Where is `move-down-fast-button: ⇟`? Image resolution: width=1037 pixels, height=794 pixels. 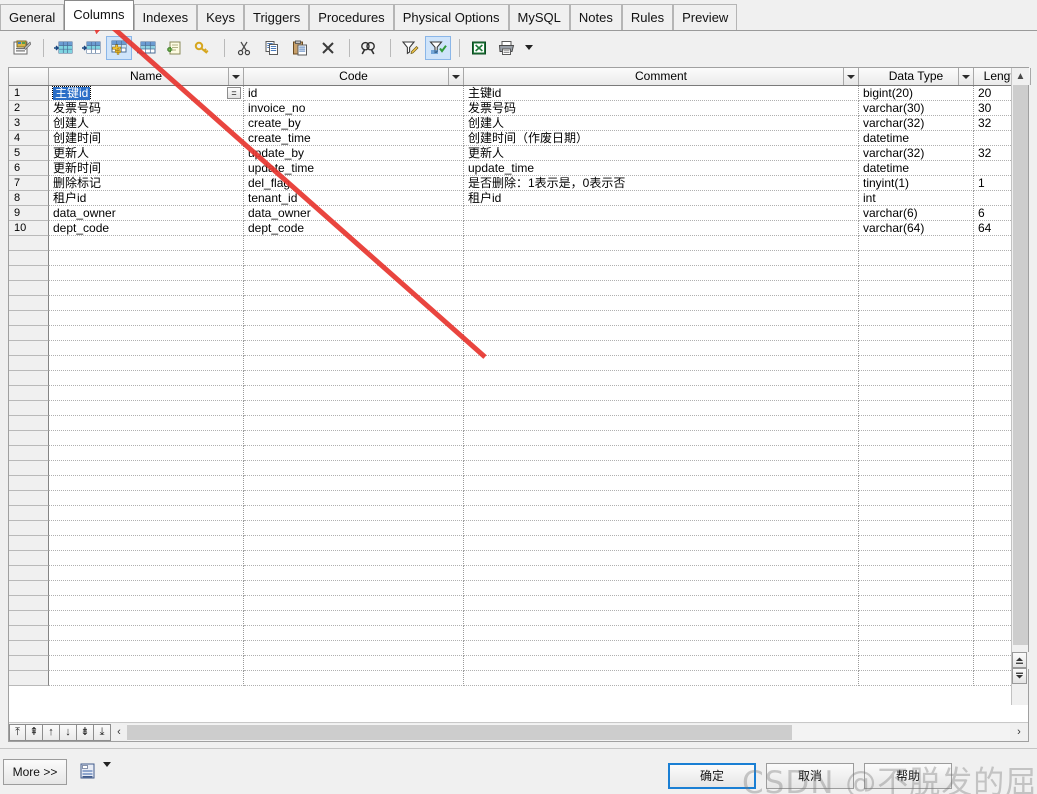 move-down-fast-button: ⇟ is located at coordinates (85, 732).